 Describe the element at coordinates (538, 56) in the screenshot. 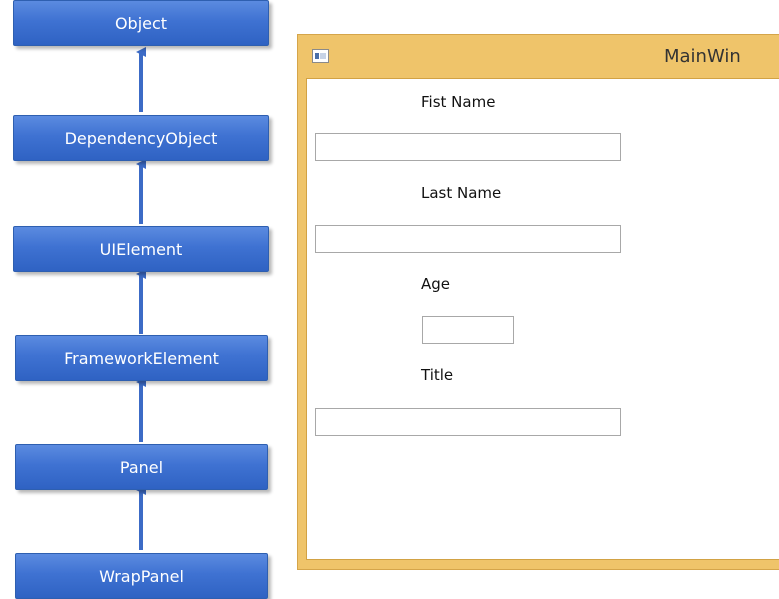

I see `window-titlebar: MainWin` at that location.